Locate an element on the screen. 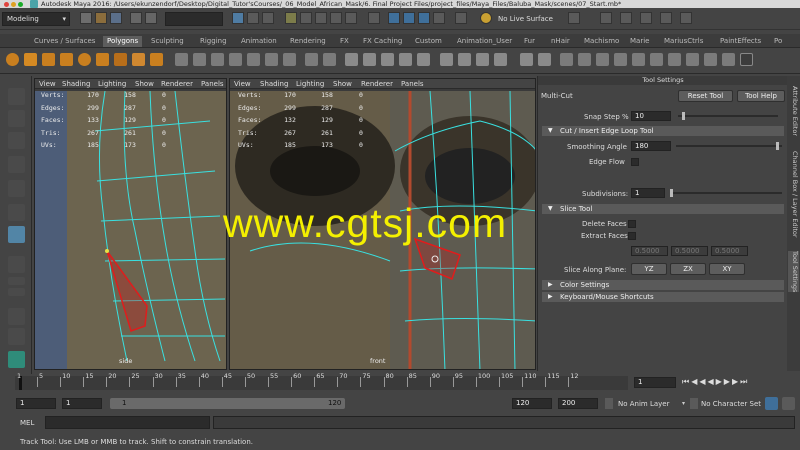 Image resolution: width=800 pixels, height=450 pixels. shelf-tab-curves-surfaces: Curves / Surfaces is located at coordinates (64, 41).